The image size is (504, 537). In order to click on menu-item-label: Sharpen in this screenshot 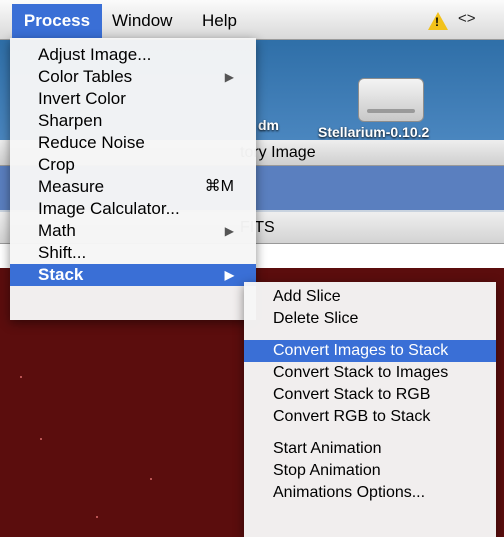, I will do `click(70, 120)`.